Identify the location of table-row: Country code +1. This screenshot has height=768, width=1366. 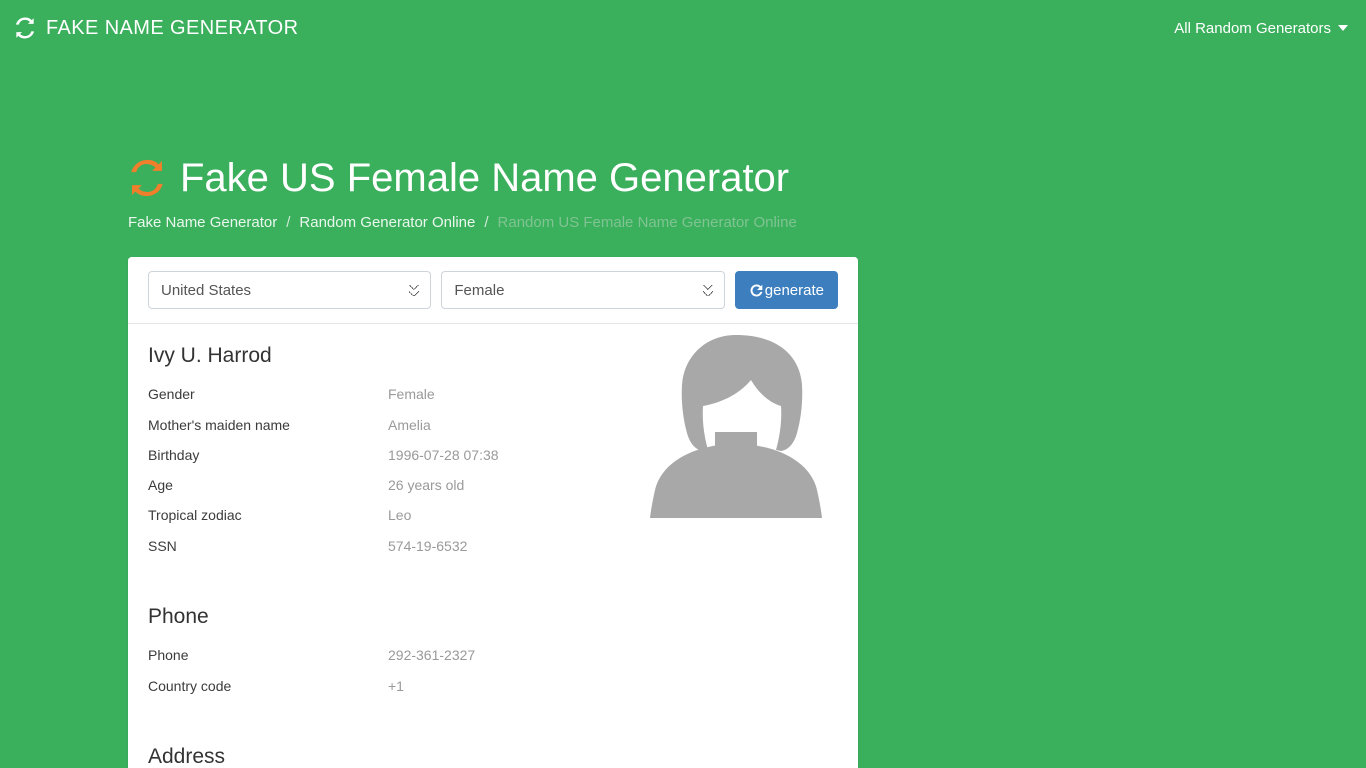
(493, 686).